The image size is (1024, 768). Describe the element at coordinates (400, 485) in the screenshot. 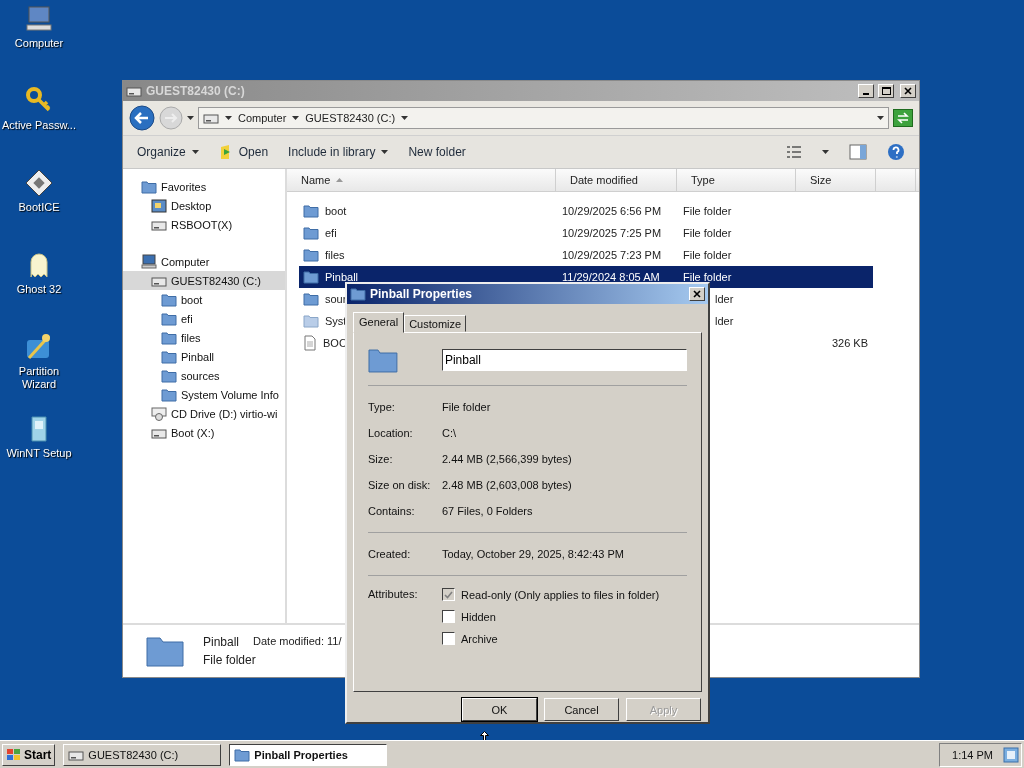

I see `property-label: Size on disk:` at that location.